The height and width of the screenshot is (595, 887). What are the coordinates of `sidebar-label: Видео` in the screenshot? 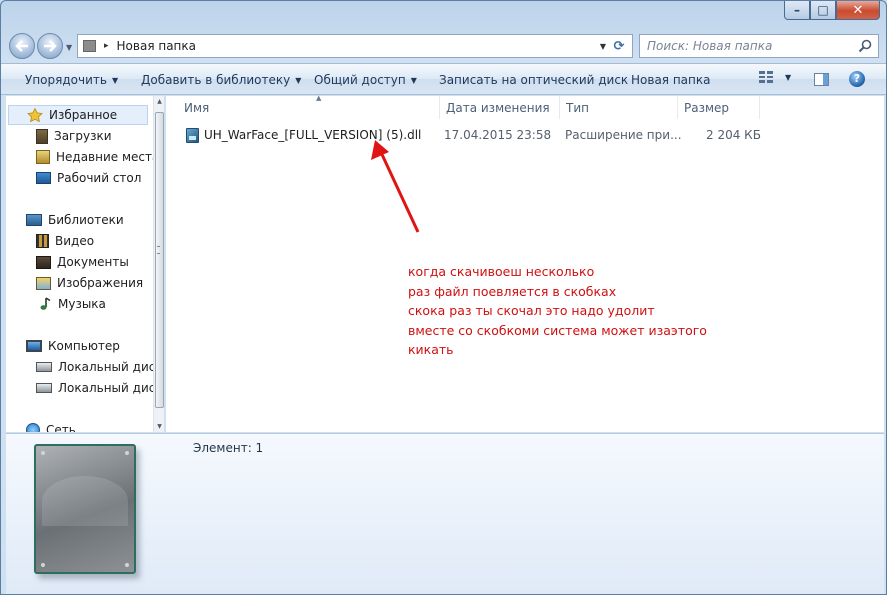 It's located at (75, 241).